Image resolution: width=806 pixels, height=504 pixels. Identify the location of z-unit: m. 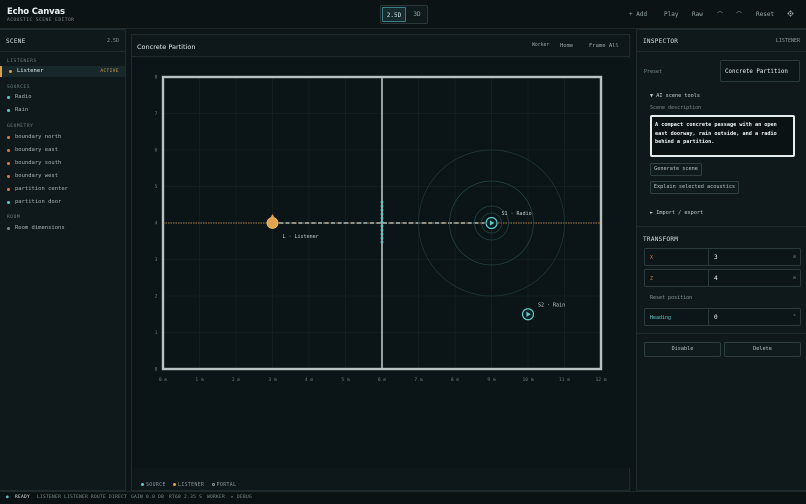
(794, 278).